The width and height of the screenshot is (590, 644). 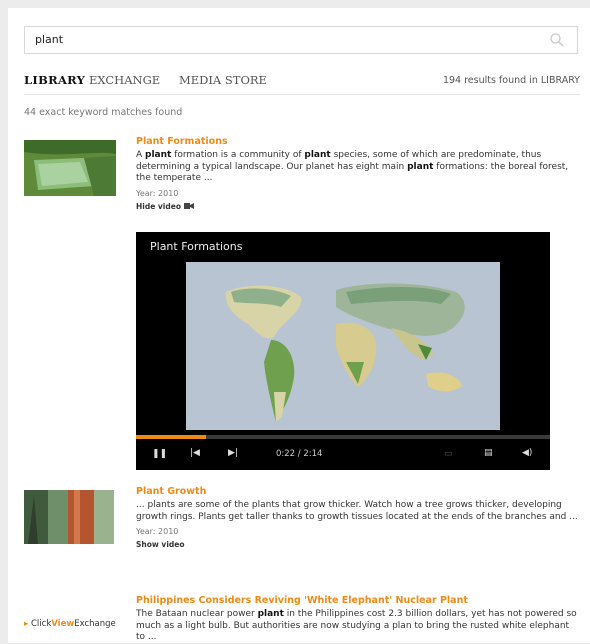 What do you see at coordinates (302, 94) in the screenshot?
I see `divider` at bounding box center [302, 94].